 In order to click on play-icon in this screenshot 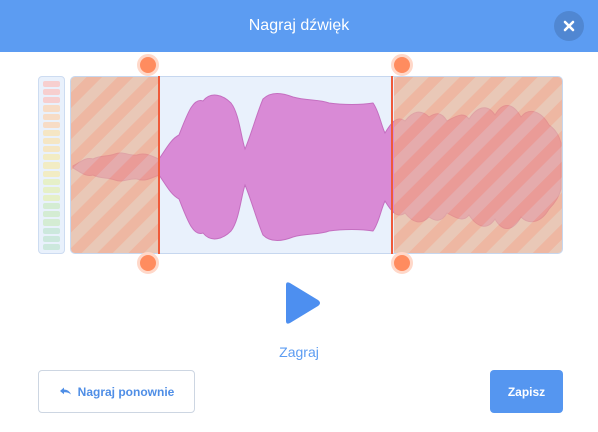, I will do `click(301, 306)`.